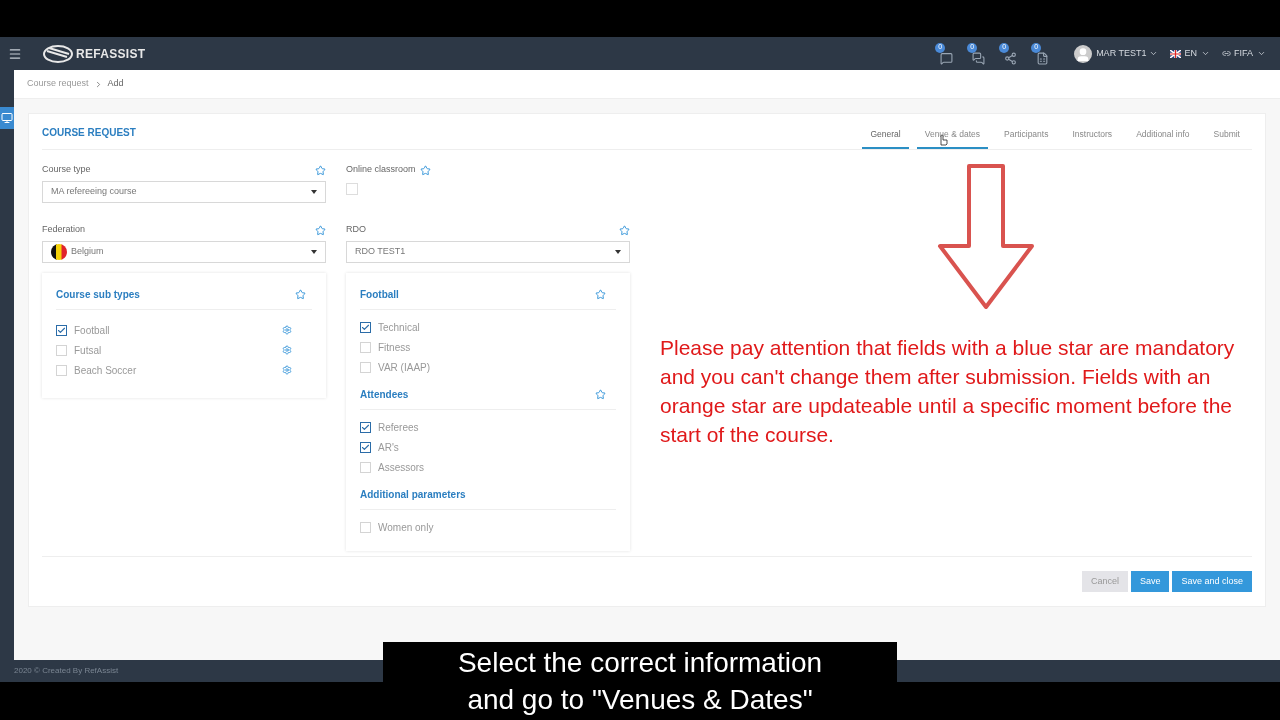 The height and width of the screenshot is (720, 1280). I want to click on caption-text: Select the correct information, so click(640, 663).